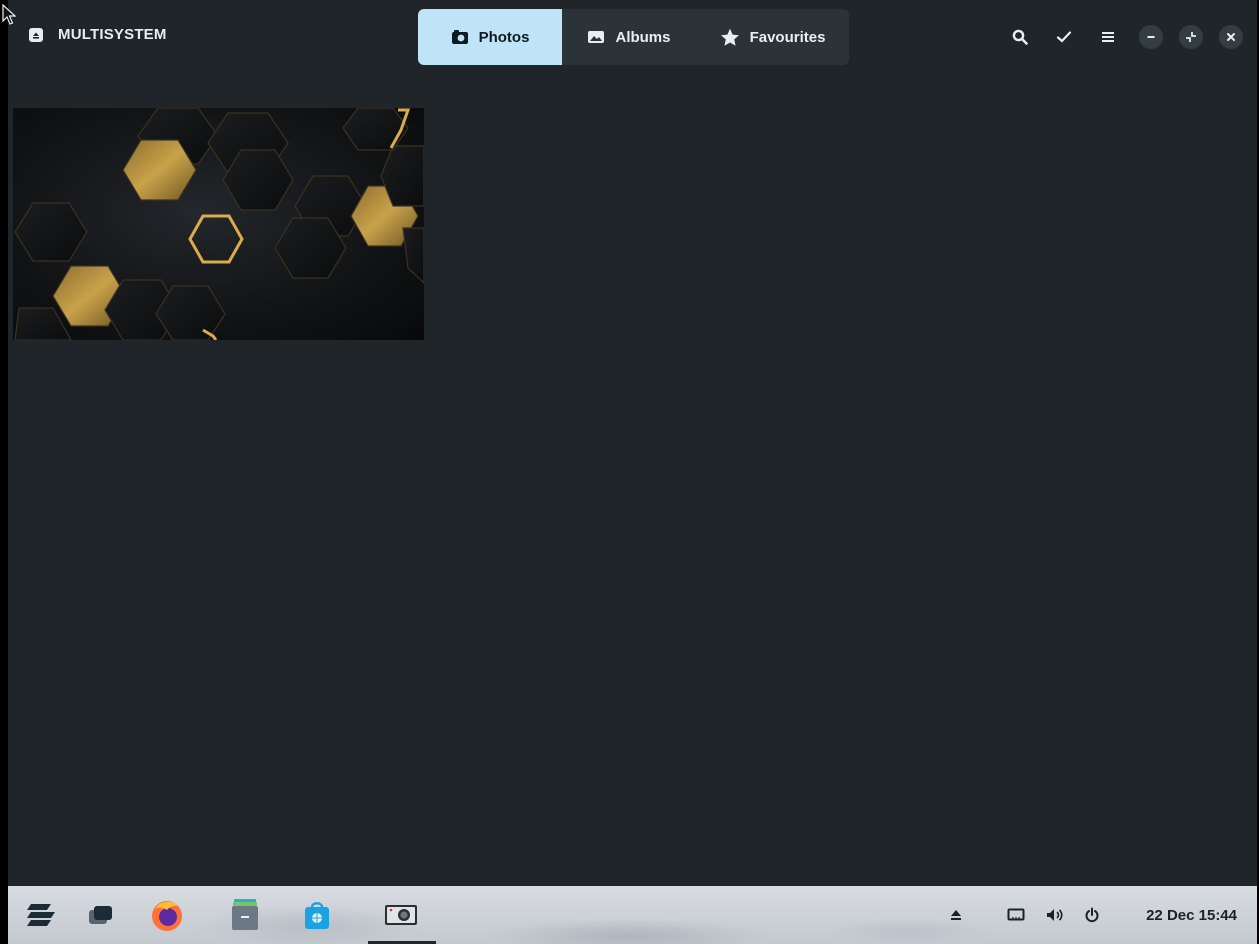 The width and height of the screenshot is (1259, 944). I want to click on firefox-launcher, so click(167, 915).